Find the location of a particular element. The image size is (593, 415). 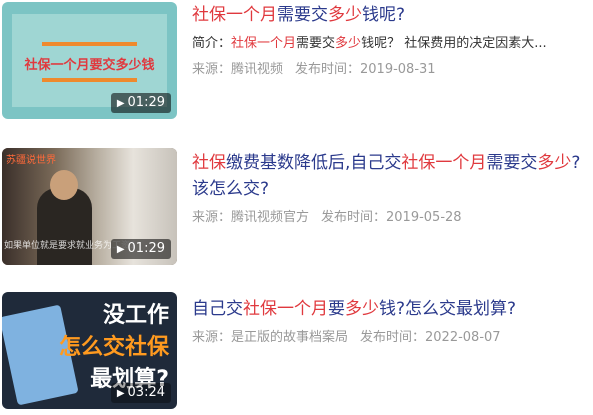

result-meta: 来源：是正版的故事档案局 发布时间：2022-08-07 is located at coordinates (389, 338).